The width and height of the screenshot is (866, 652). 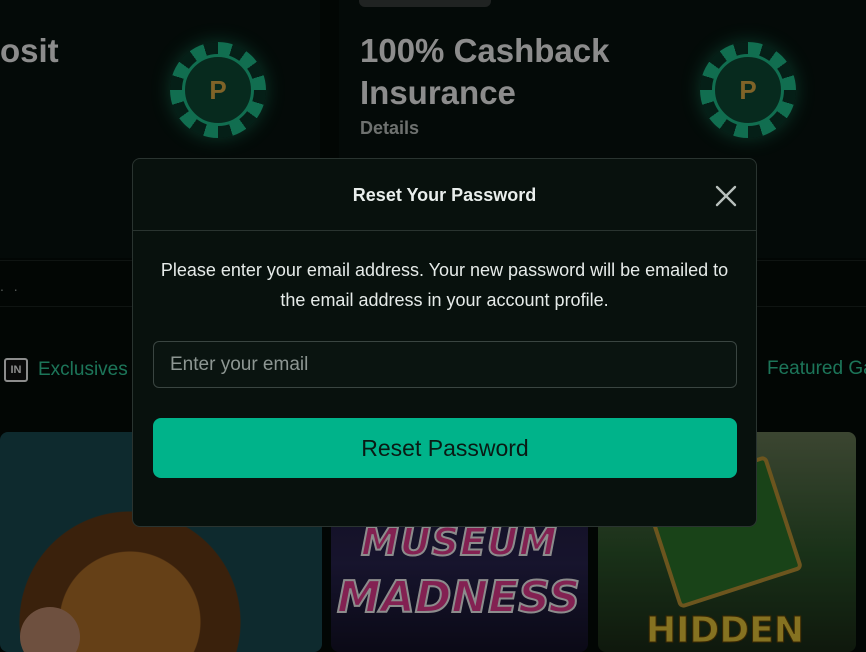 I want to click on email-input, so click(x=445, y=364).